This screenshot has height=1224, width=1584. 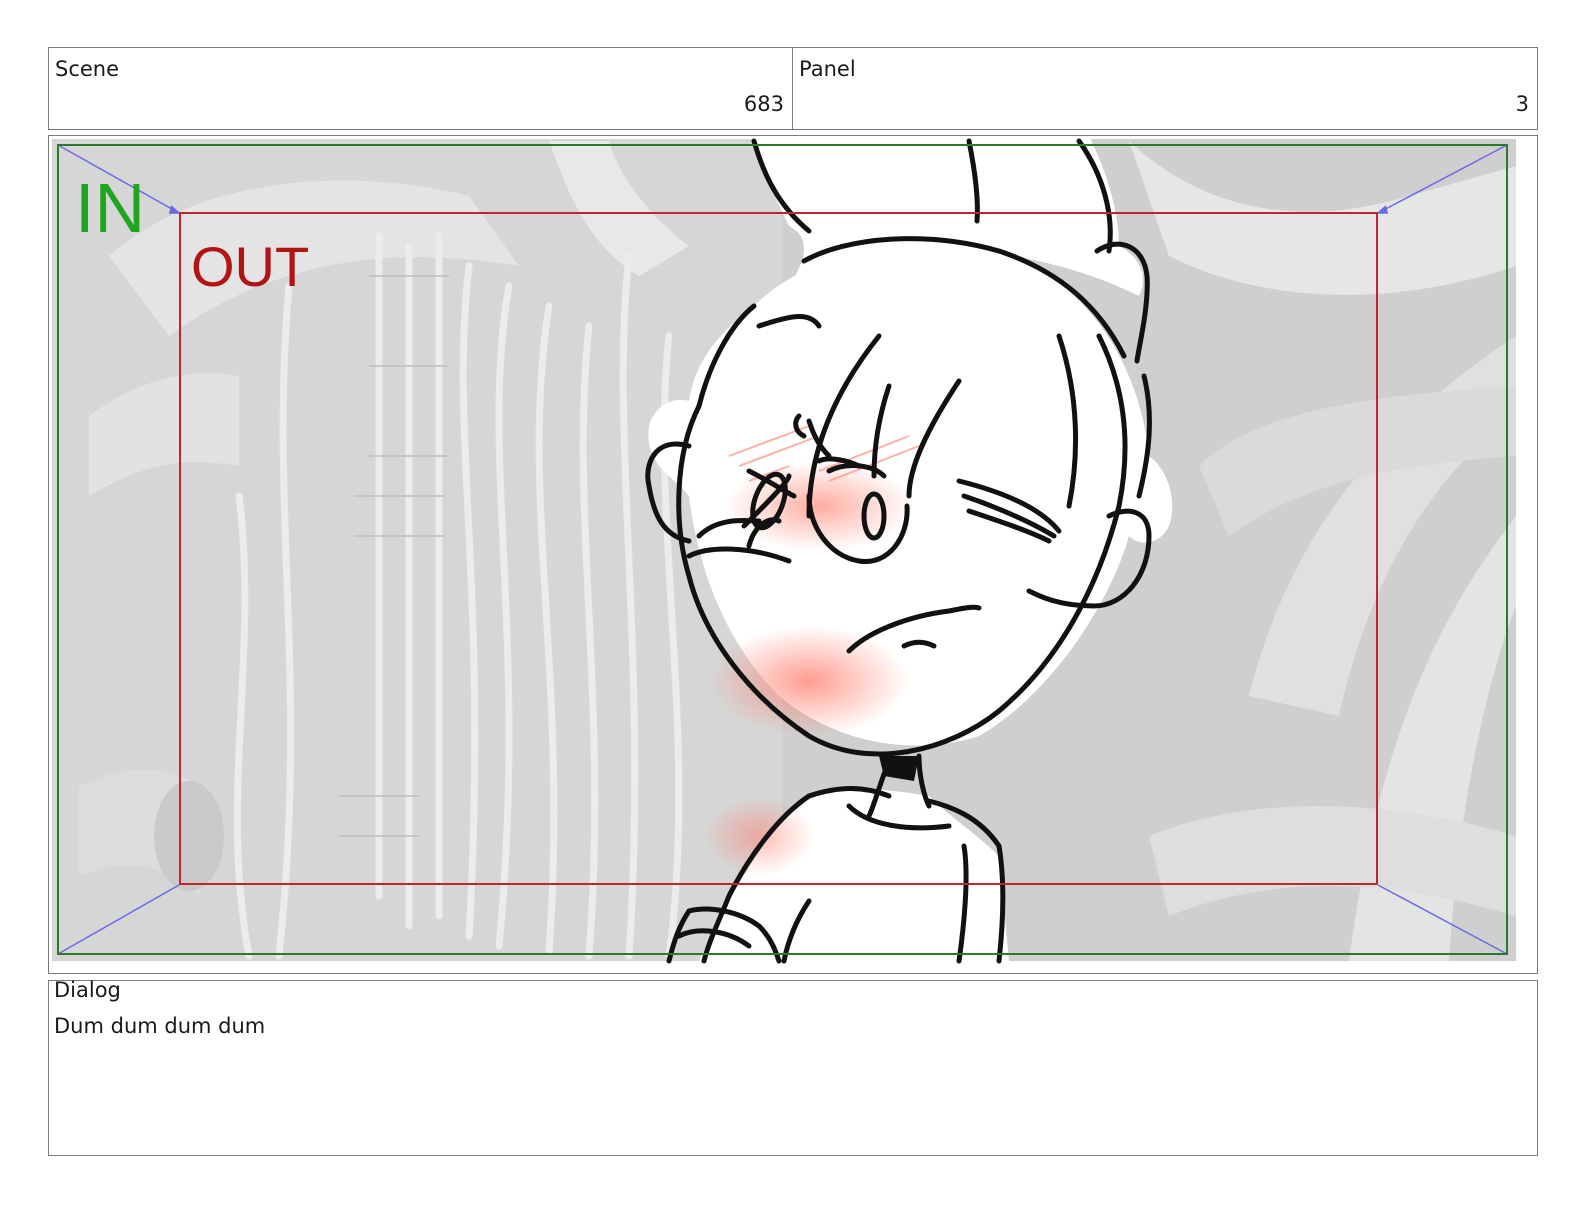 I want to click on scene-label: Scene, so click(x=87, y=69).